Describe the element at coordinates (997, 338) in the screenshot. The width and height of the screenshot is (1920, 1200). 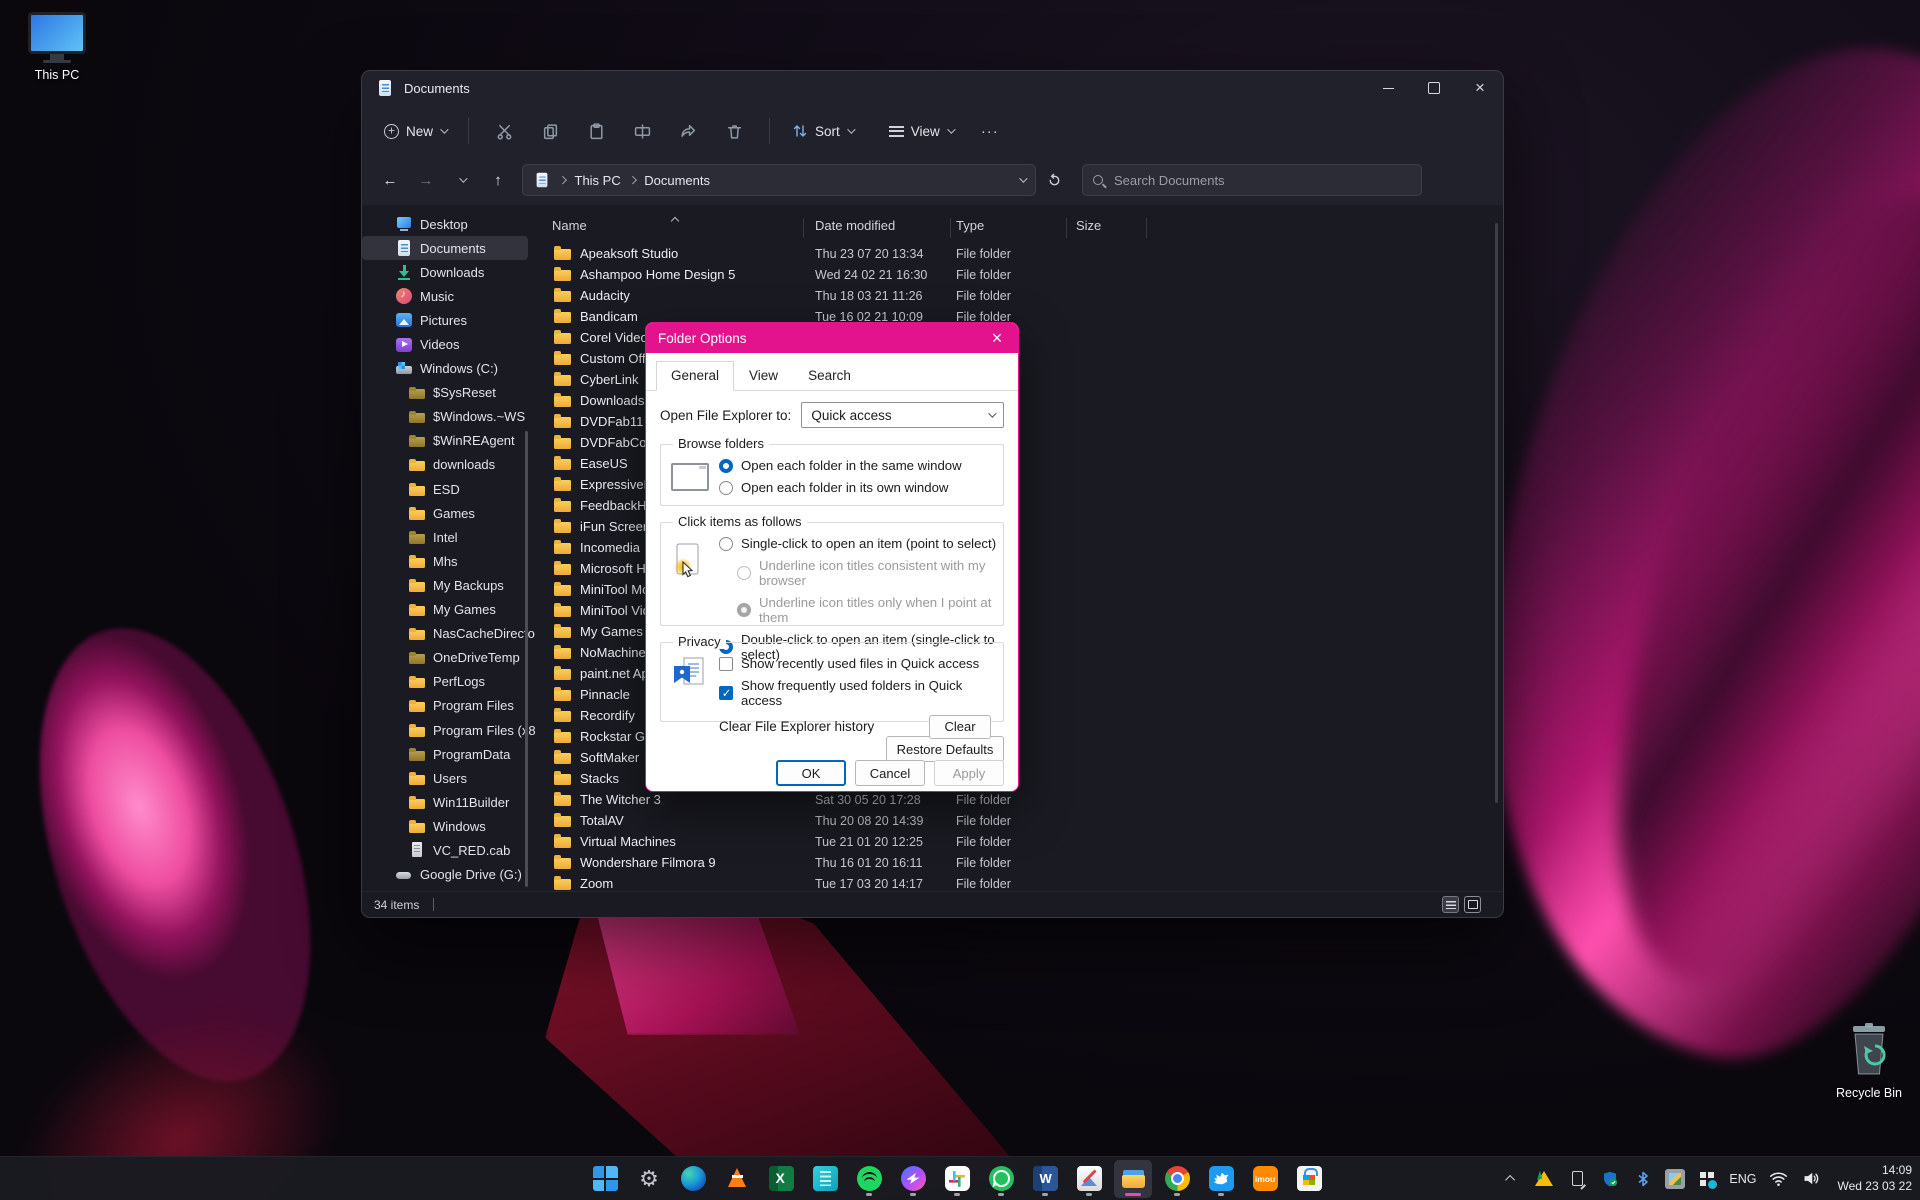
I see `dialog-close-icon` at that location.